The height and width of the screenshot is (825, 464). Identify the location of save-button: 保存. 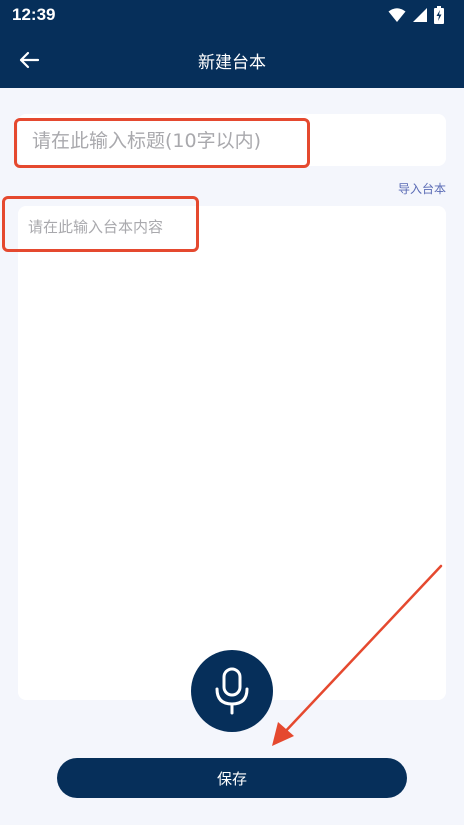
(232, 778).